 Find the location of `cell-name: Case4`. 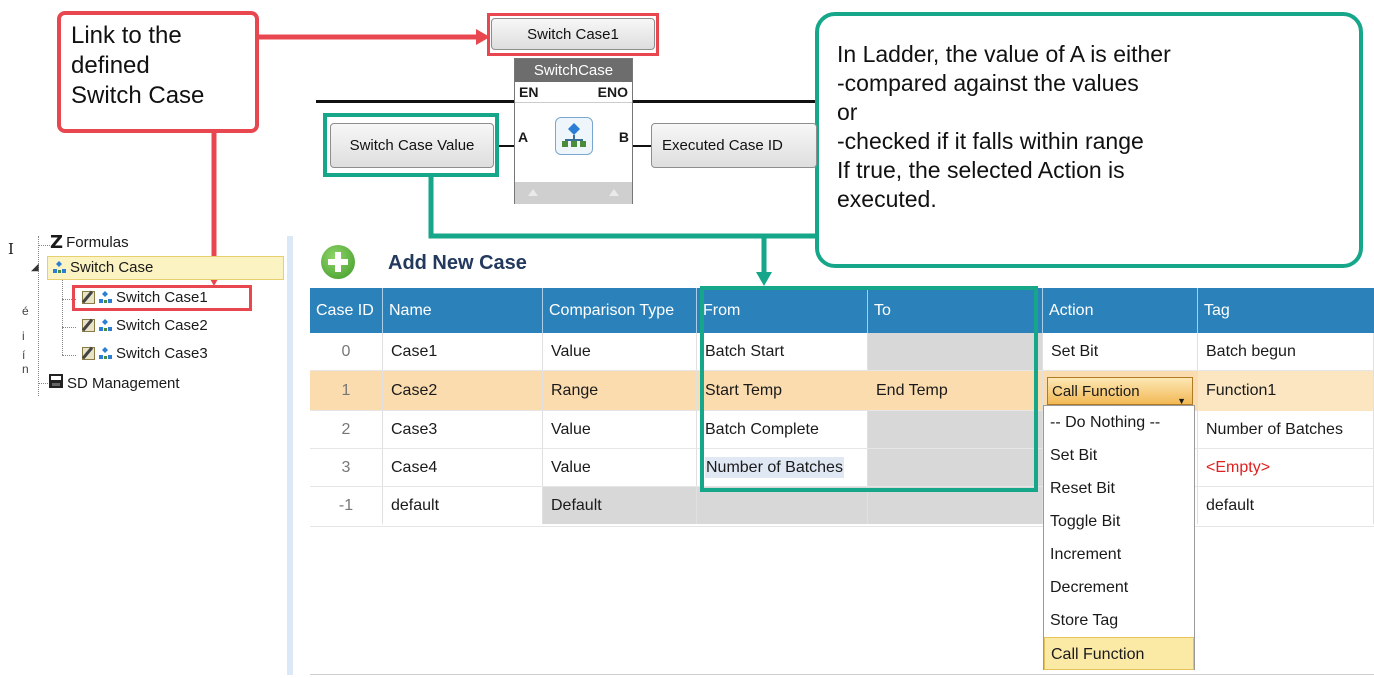

cell-name: Case4 is located at coordinates (463, 467).